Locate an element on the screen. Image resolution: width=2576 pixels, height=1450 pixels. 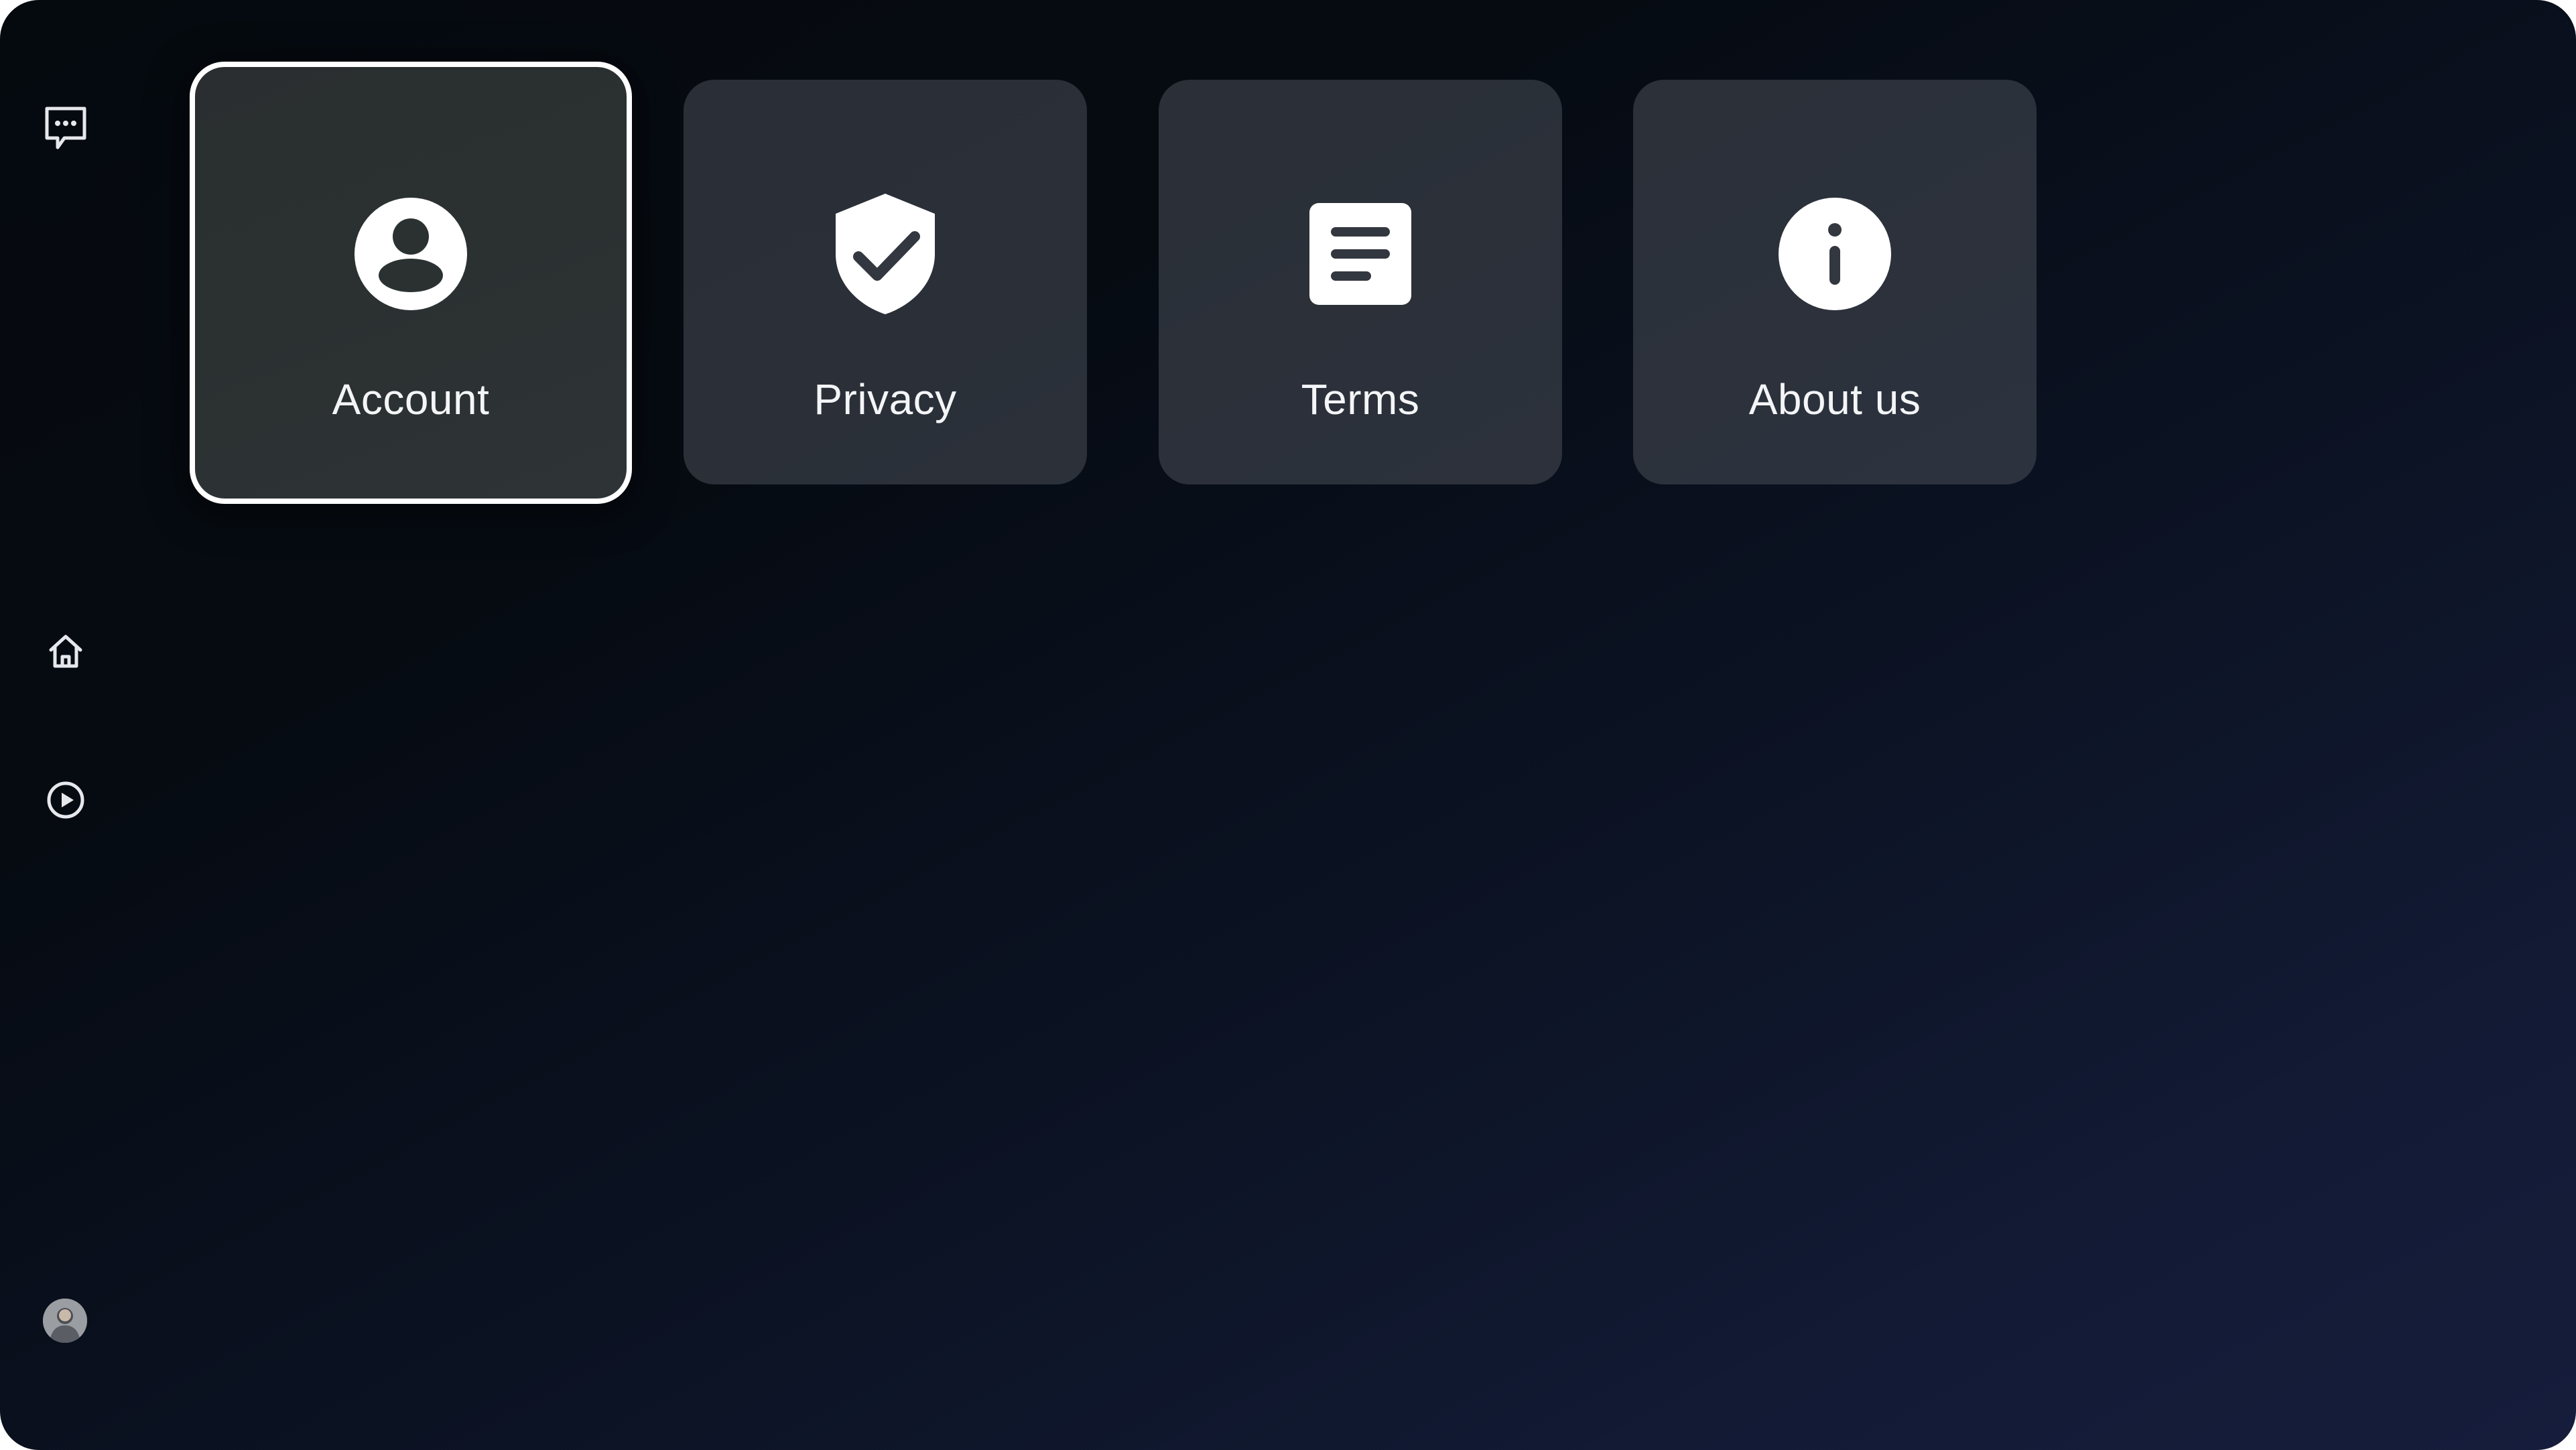
feedback-chat-icon is located at coordinates (66, 127).